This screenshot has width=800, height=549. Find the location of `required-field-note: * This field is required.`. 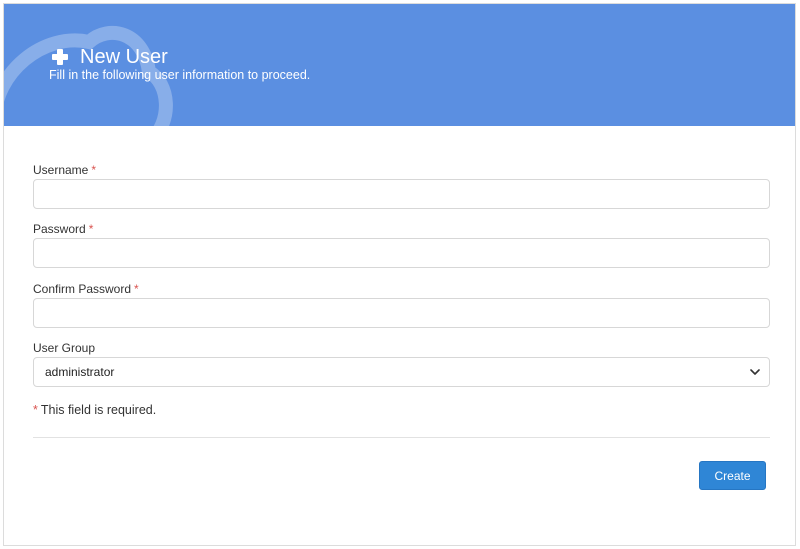

required-field-note: * This field is required. is located at coordinates (94, 410).